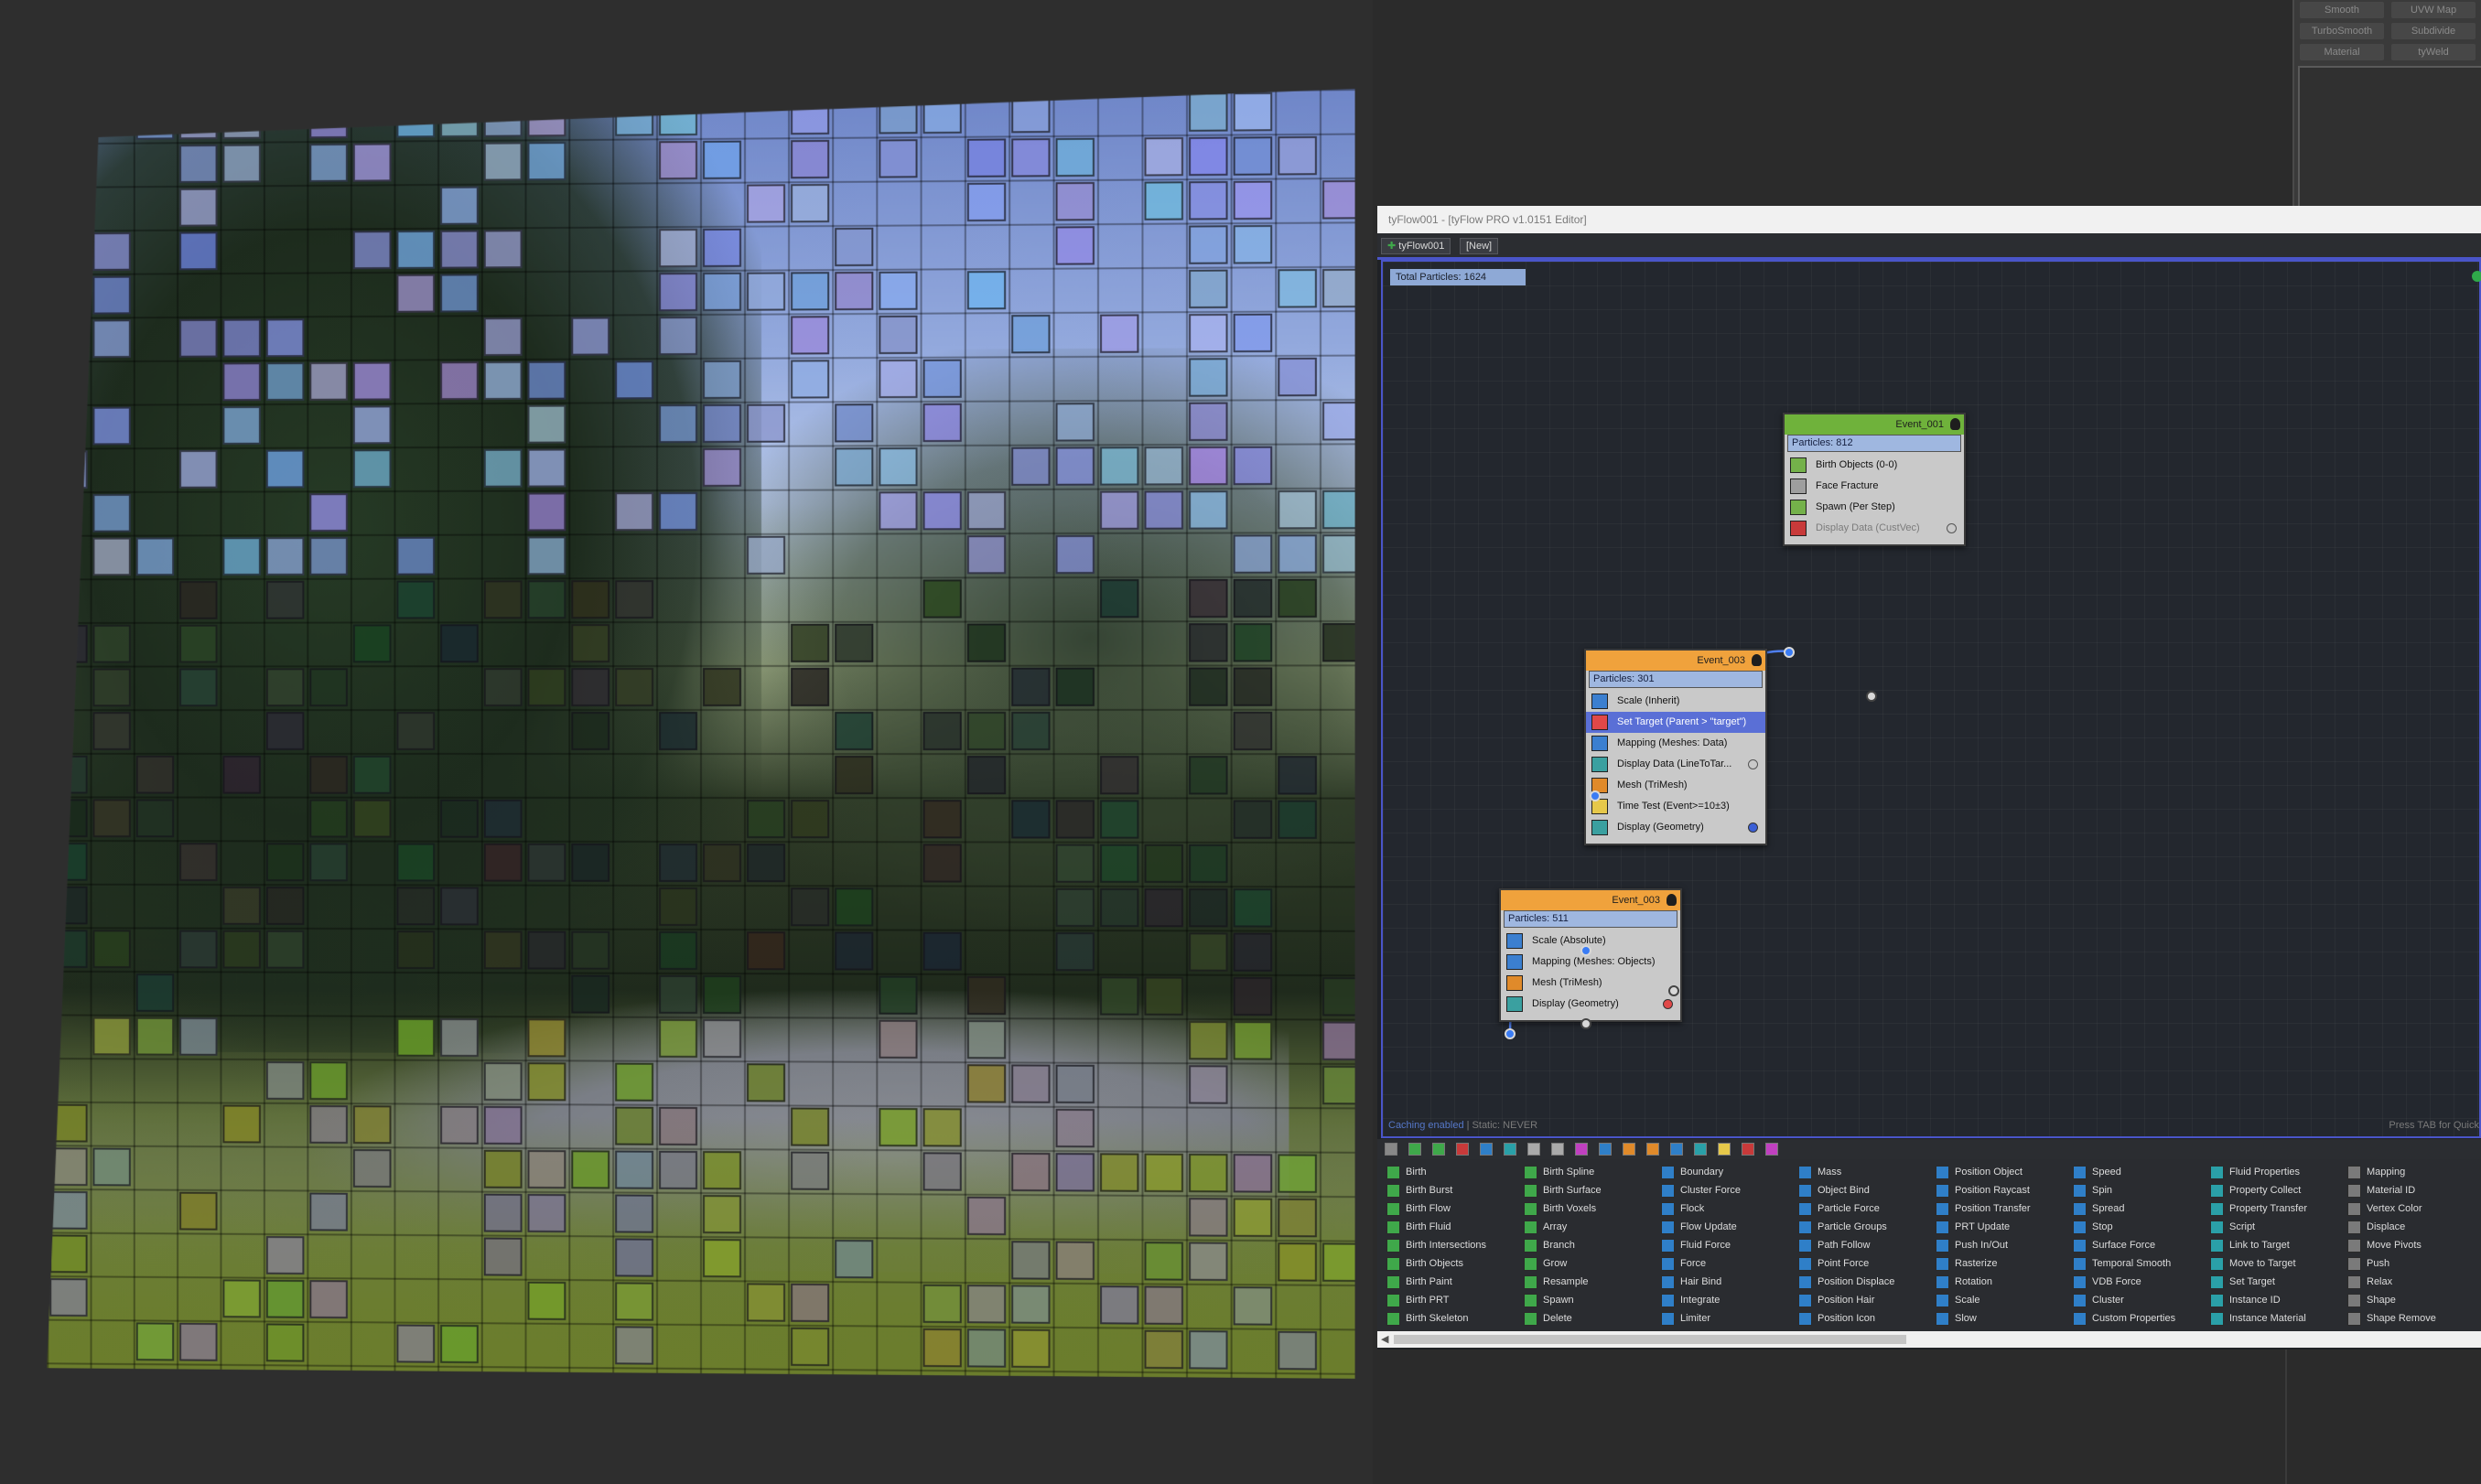 This screenshot has height=1484, width=2481. Describe the element at coordinates (1861, 1282) in the screenshot. I see `depot-operator: Position Displace` at that location.